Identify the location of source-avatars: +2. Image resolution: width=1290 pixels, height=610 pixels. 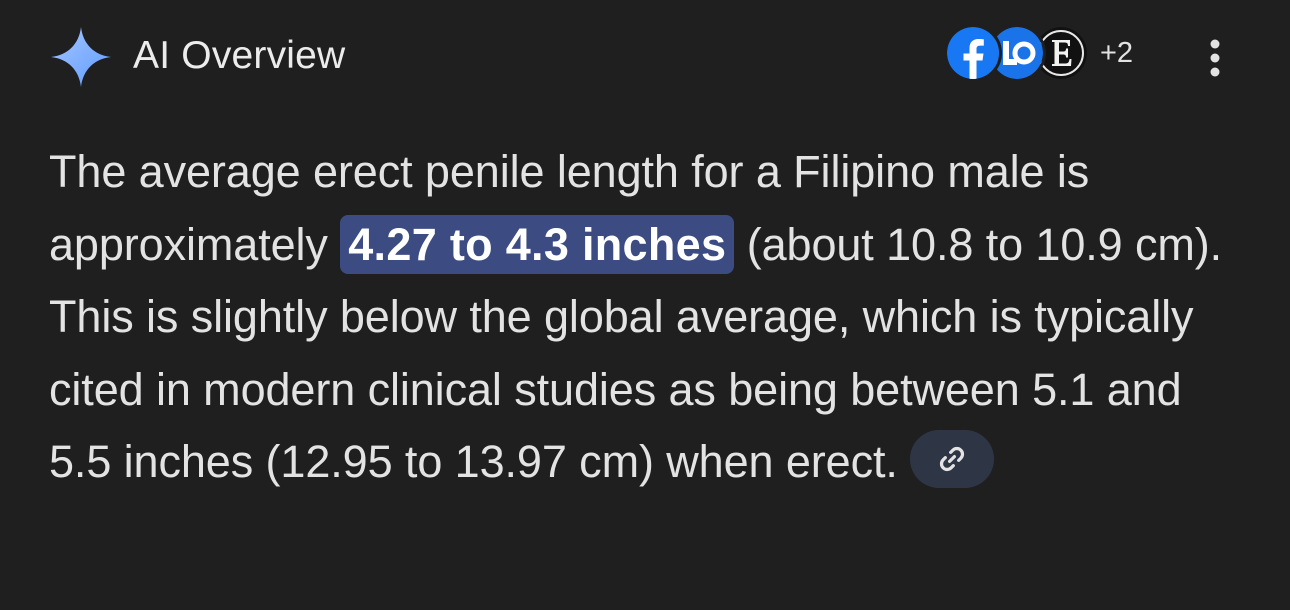
(1049, 56).